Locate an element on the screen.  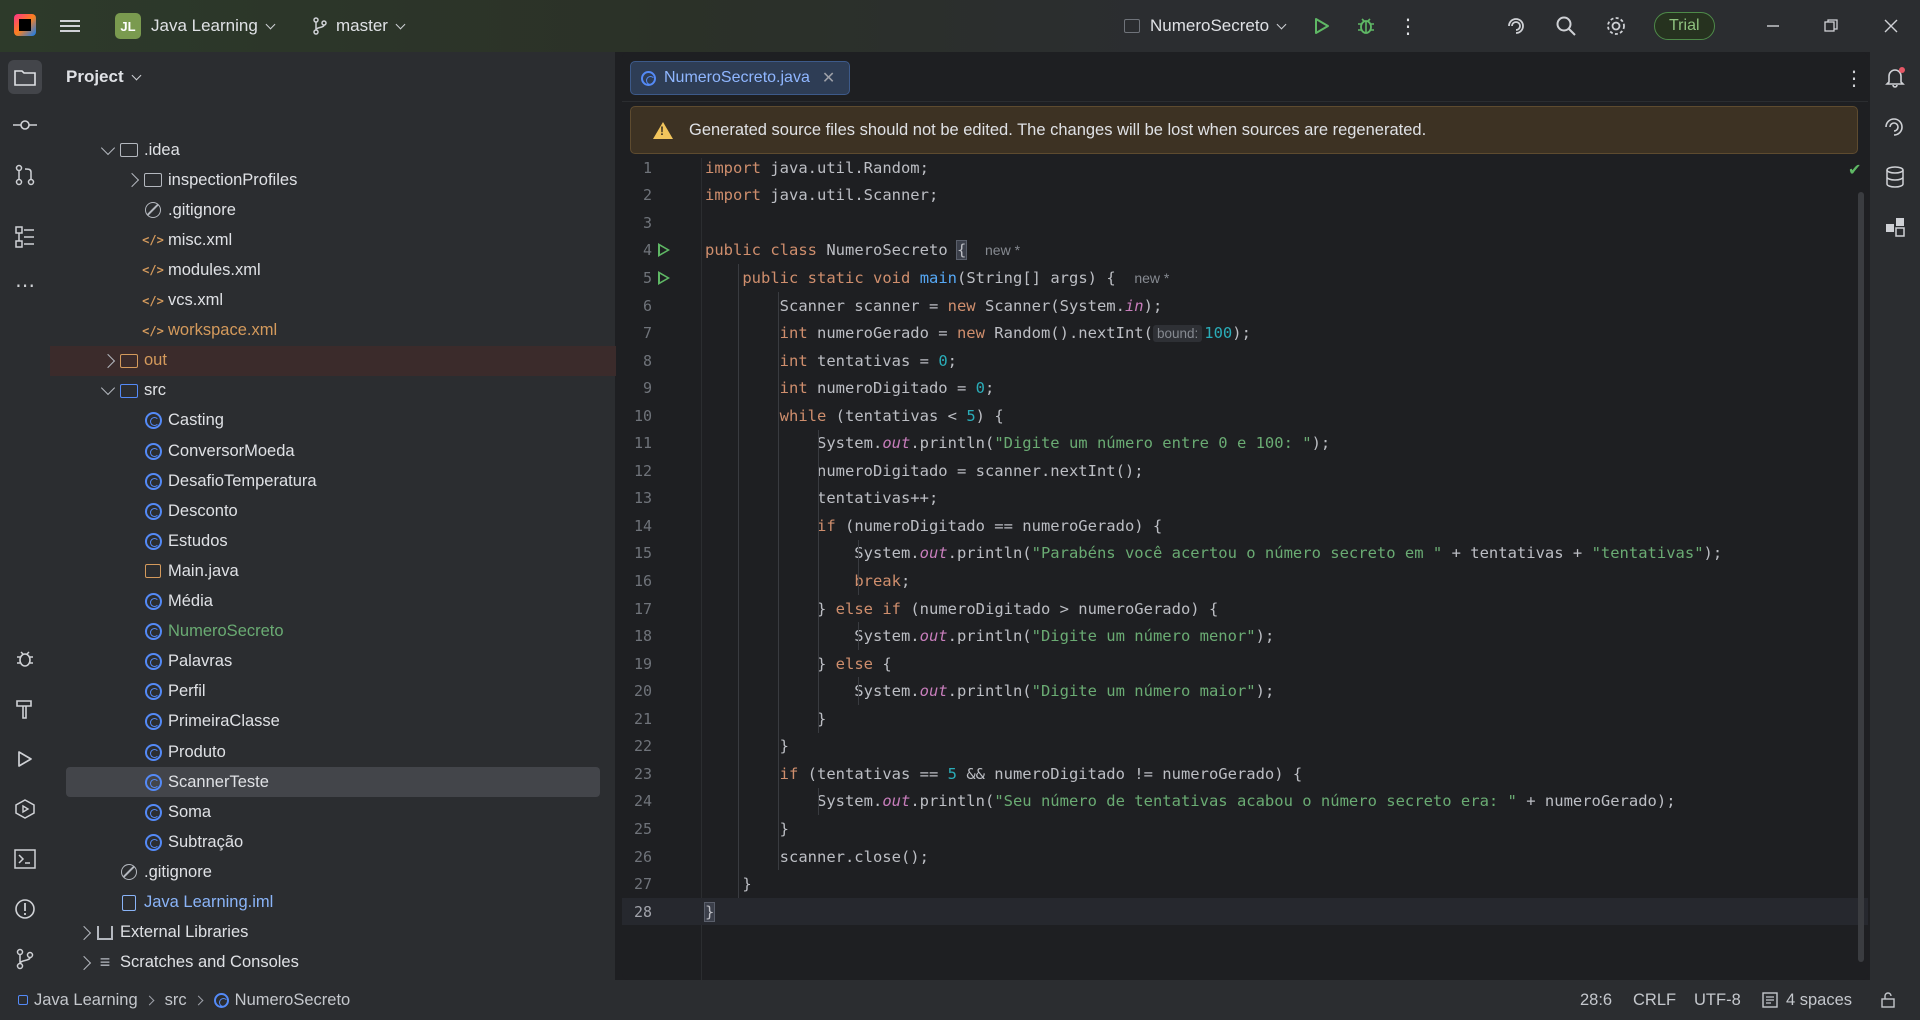
tree-item: Soma is located at coordinates (325, 812).